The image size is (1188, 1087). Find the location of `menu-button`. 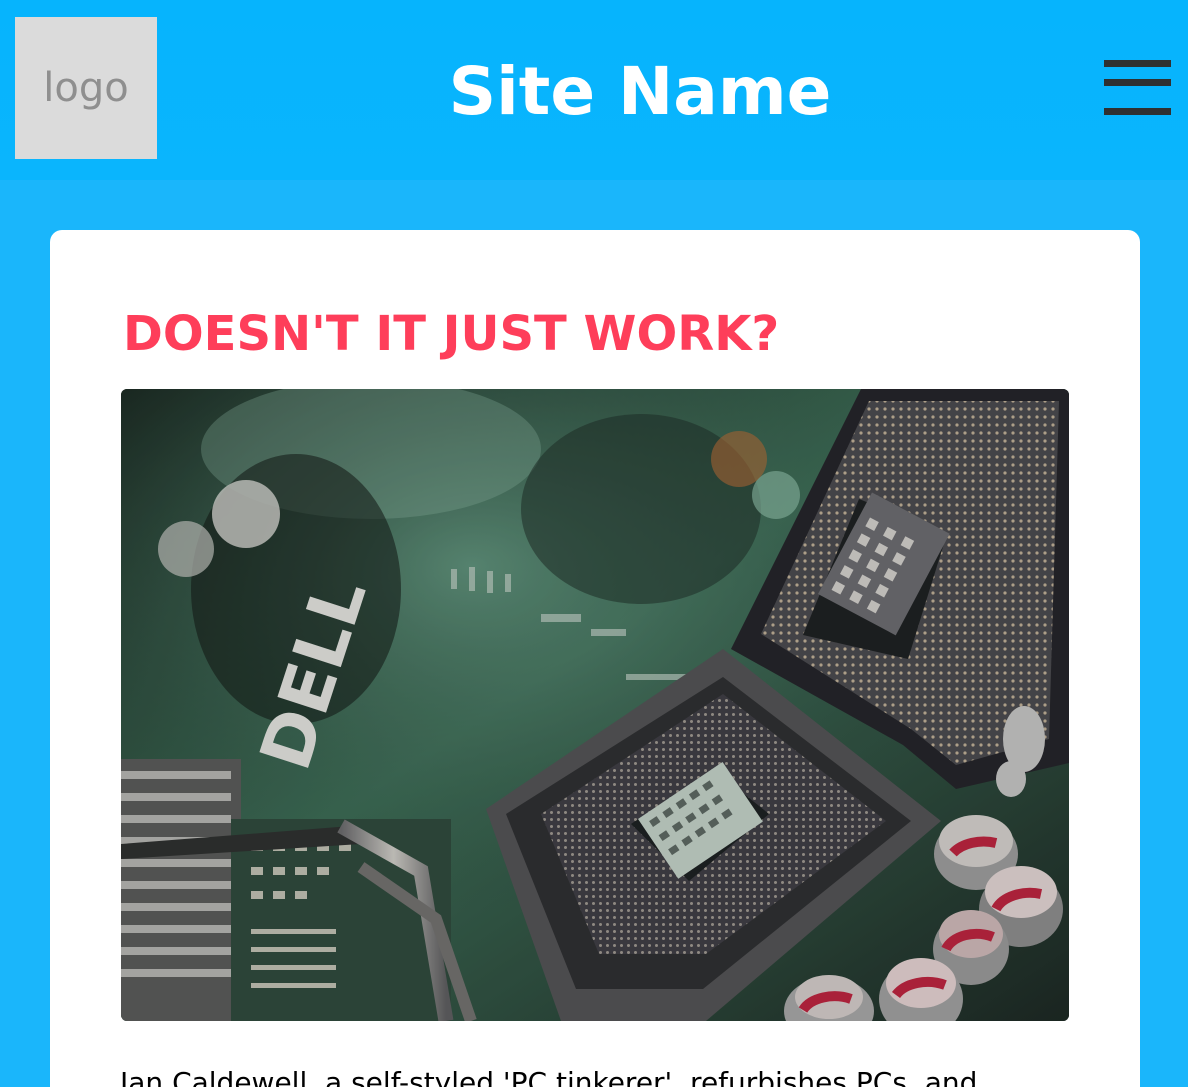

menu-button is located at coordinates (1137, 88).